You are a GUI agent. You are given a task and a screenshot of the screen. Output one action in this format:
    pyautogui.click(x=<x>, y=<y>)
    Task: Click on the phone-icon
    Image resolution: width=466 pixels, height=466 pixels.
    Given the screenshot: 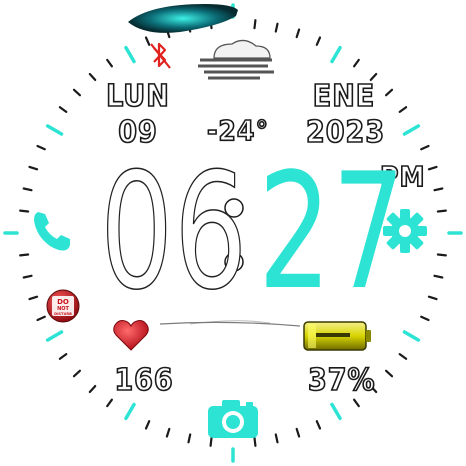 What is the action you would take?
    pyautogui.click(x=52, y=230)
    